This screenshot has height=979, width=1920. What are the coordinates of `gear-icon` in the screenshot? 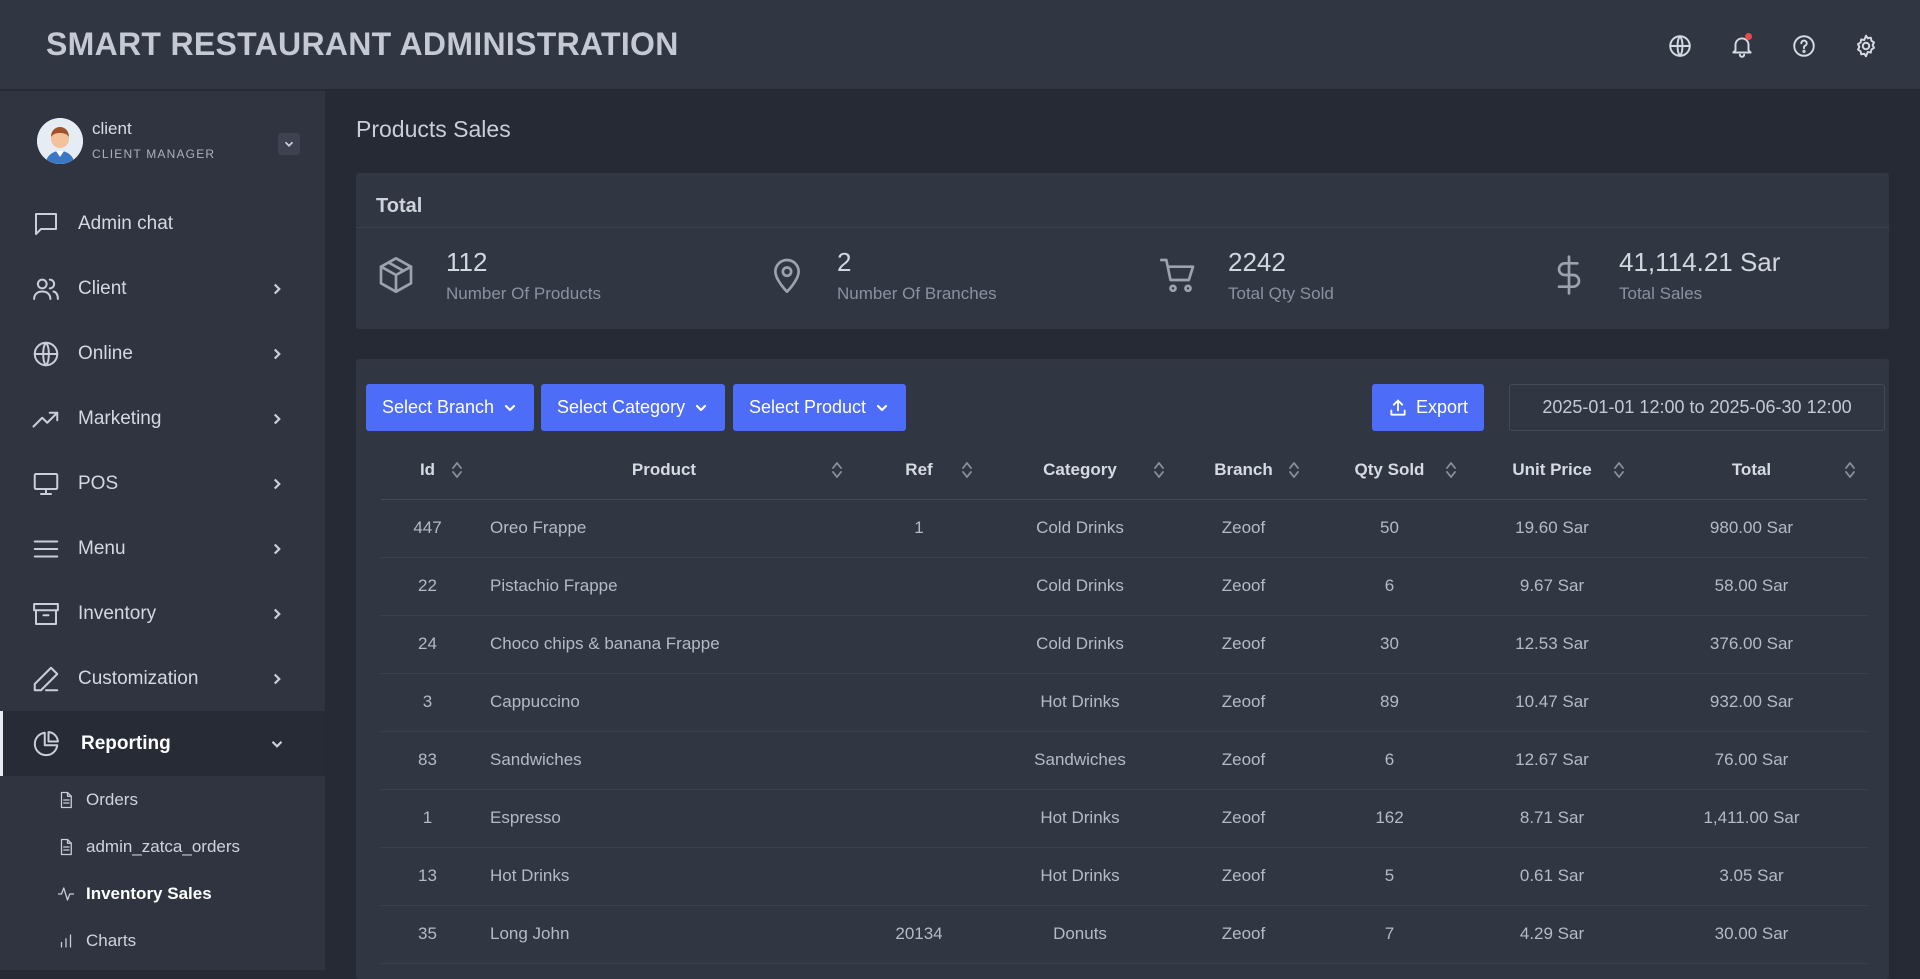 It's located at (1866, 46).